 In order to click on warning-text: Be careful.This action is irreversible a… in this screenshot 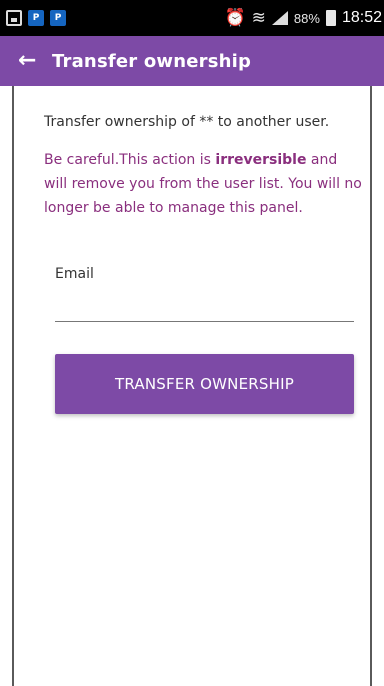, I will do `click(204, 184)`.